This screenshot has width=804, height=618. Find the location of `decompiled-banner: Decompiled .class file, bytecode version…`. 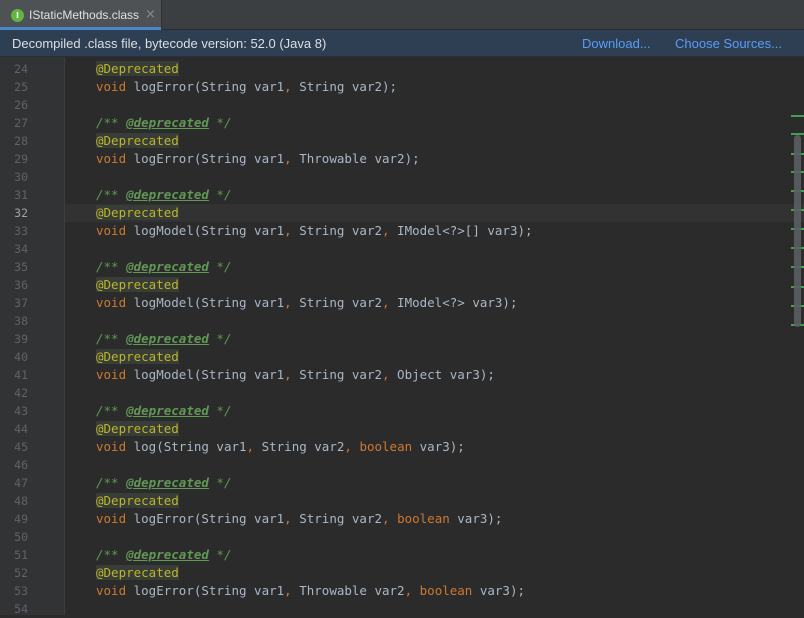

decompiled-banner: Decompiled .class file, bytecode version… is located at coordinates (402, 43).